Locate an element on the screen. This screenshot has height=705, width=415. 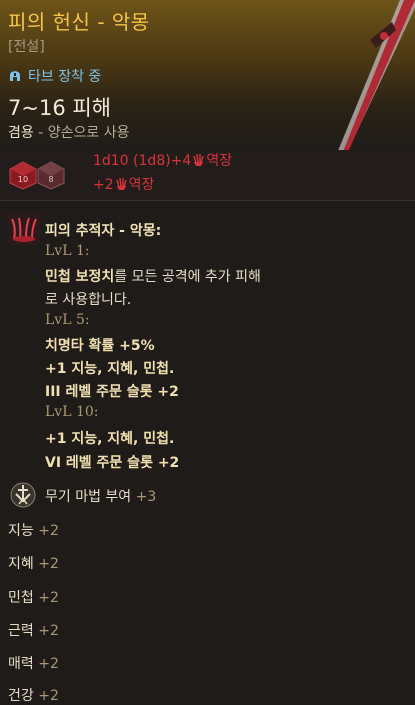
damage-dice: 1d10 (1d8)+4 is located at coordinates (142, 161).